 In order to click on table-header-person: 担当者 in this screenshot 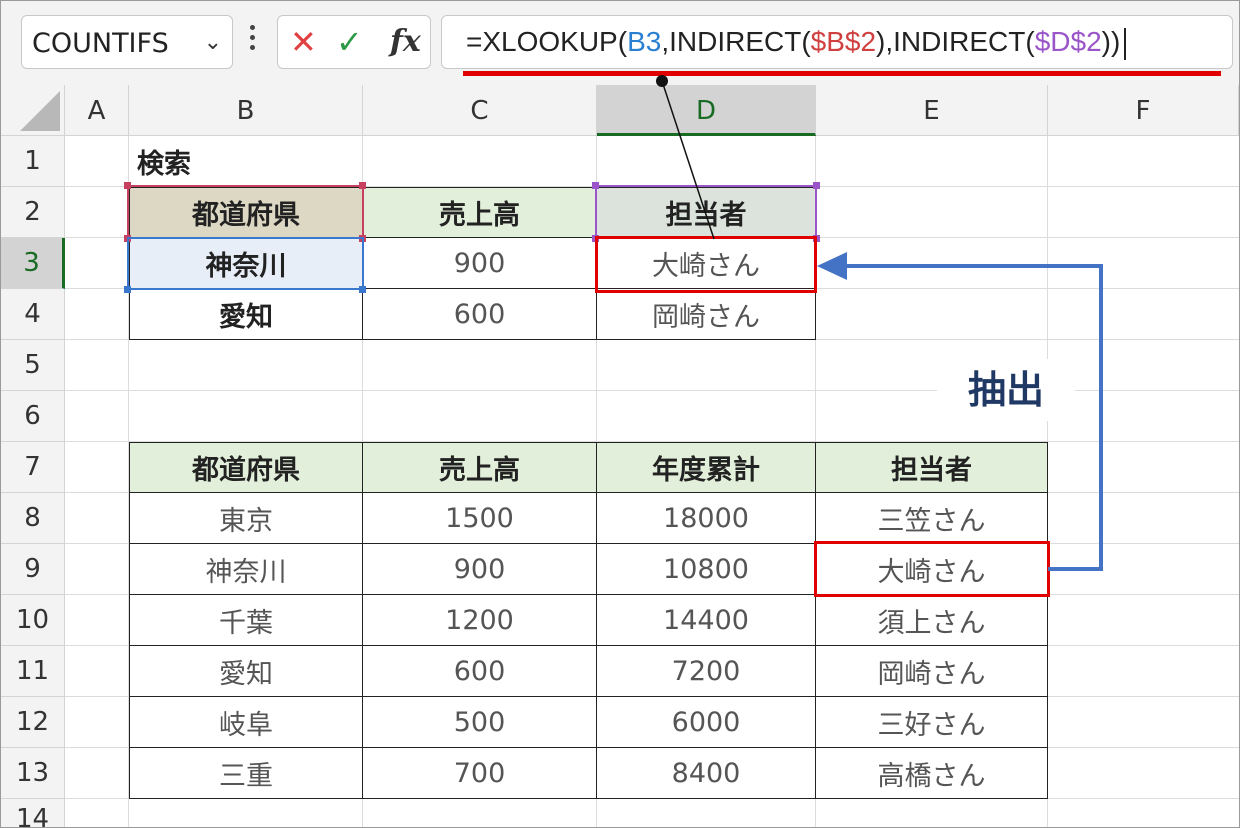, I will do `click(931, 467)`.